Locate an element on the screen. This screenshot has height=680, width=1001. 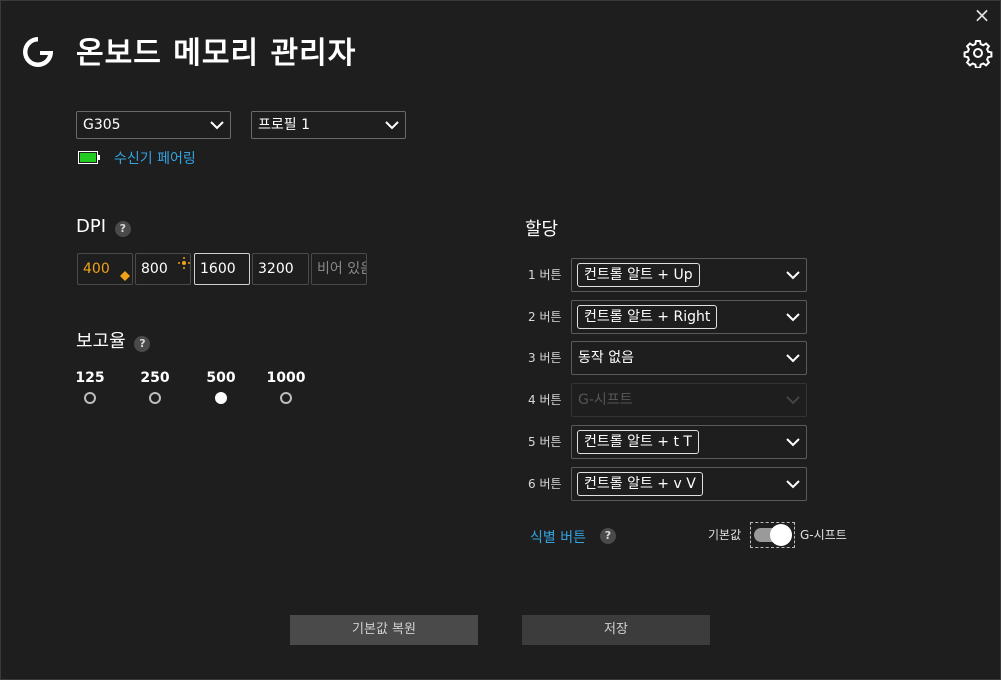
toggle-gshift-label: G-시프트 is located at coordinates (823, 535).